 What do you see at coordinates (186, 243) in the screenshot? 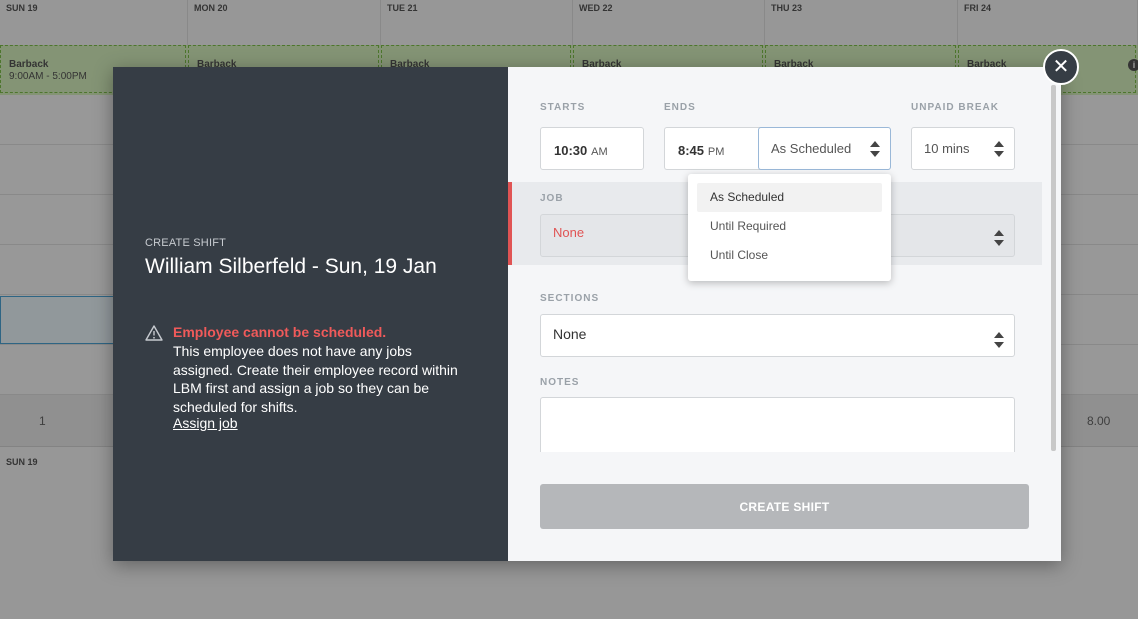
I see `modal-label: CREATE SHIFT` at bounding box center [186, 243].